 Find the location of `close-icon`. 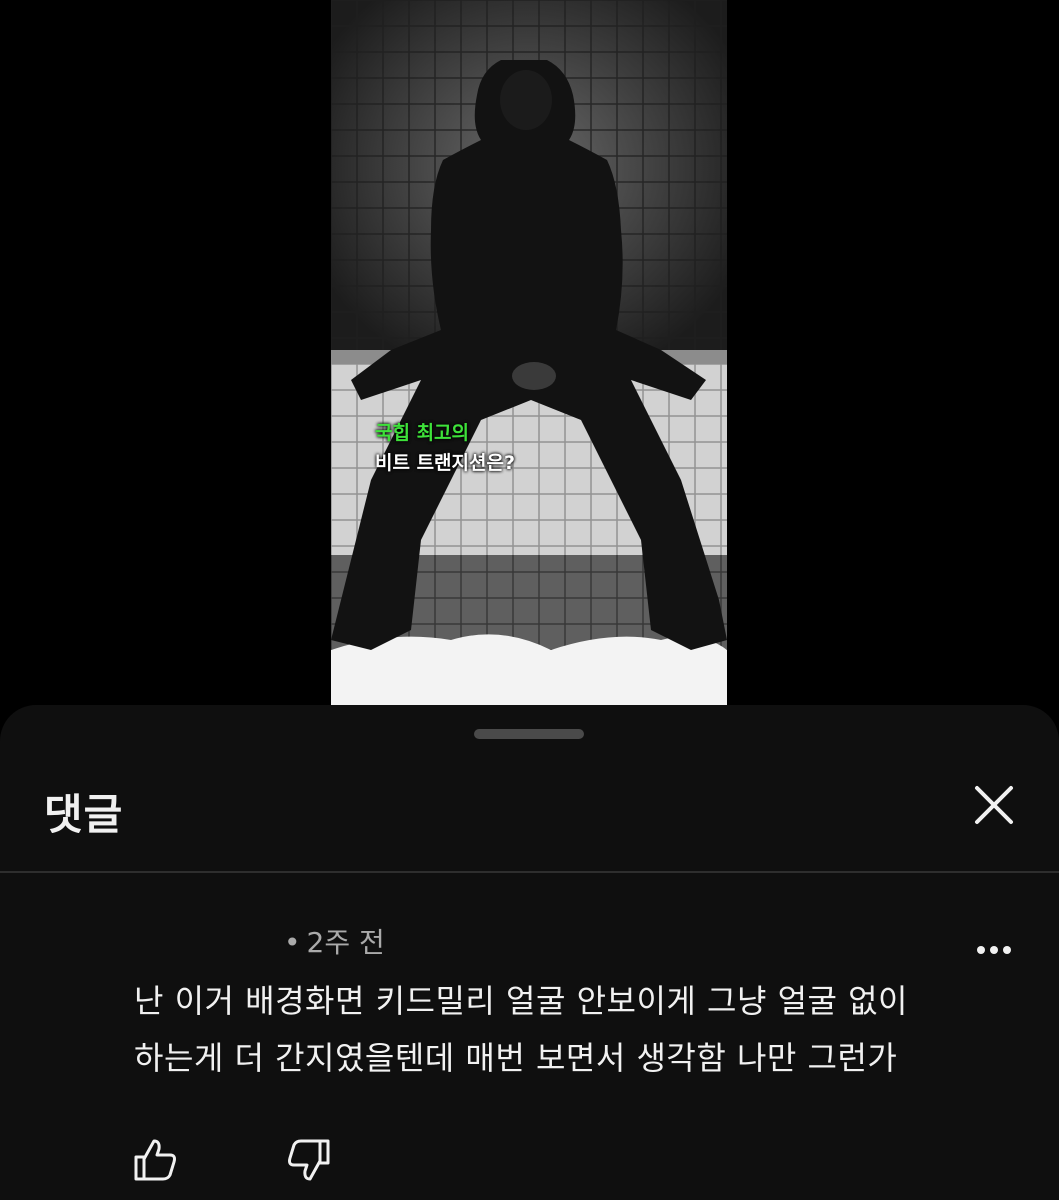

close-icon is located at coordinates (994, 805).